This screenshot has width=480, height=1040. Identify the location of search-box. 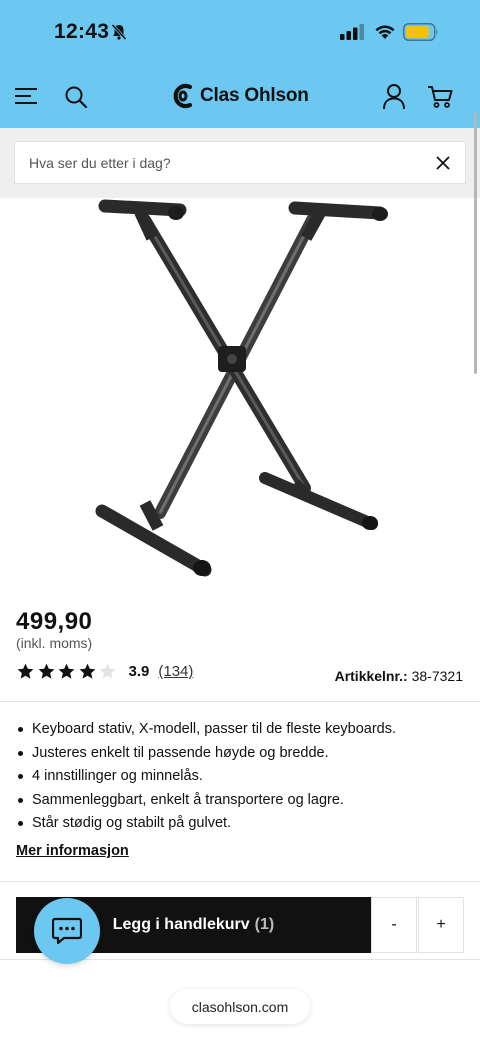
(240, 162).